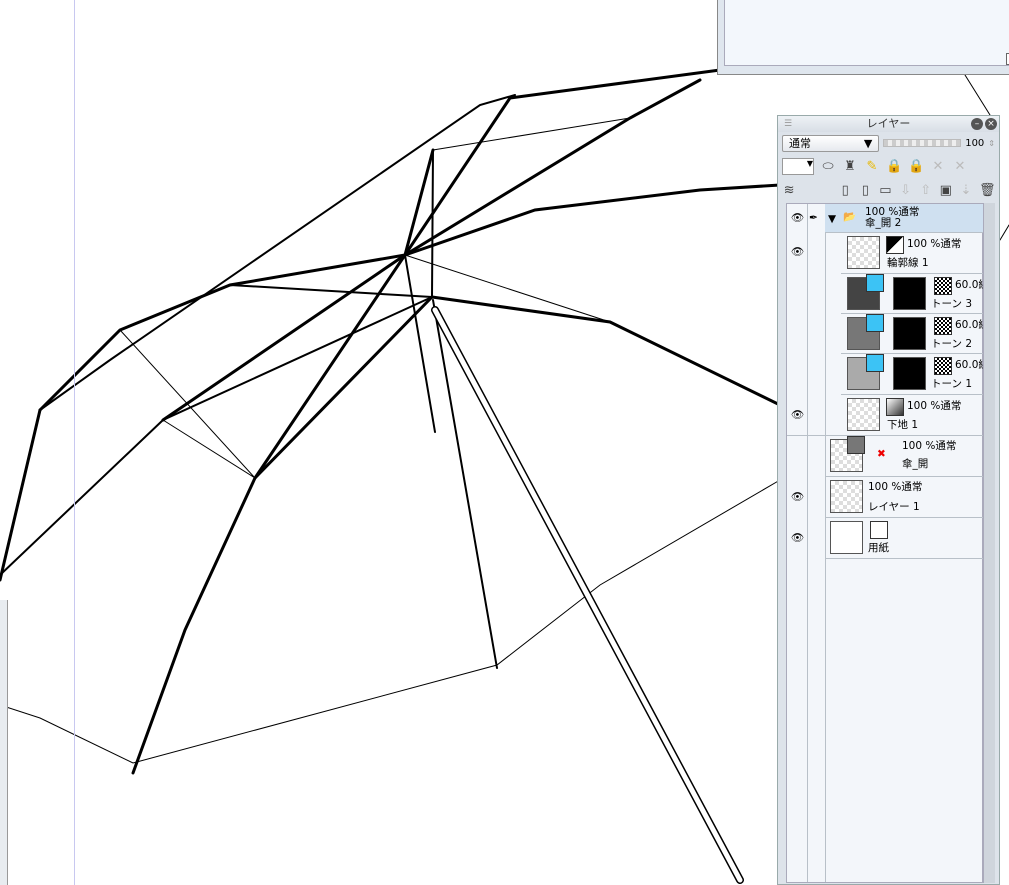 The width and height of the screenshot is (1009, 885). I want to click on layer-row: 60.0線 トーン 2, so click(915, 334).